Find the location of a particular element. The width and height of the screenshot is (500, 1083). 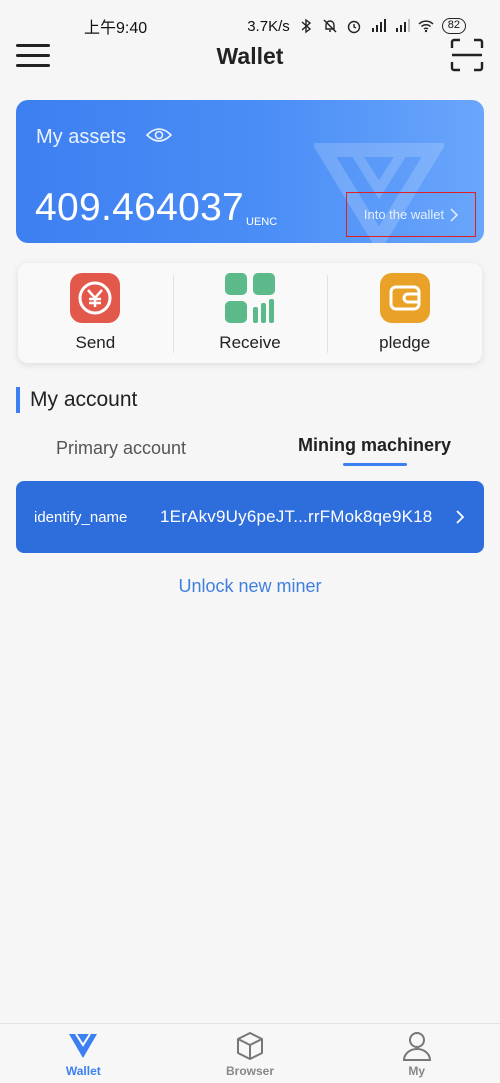

section-title: My account is located at coordinates (76, 400).